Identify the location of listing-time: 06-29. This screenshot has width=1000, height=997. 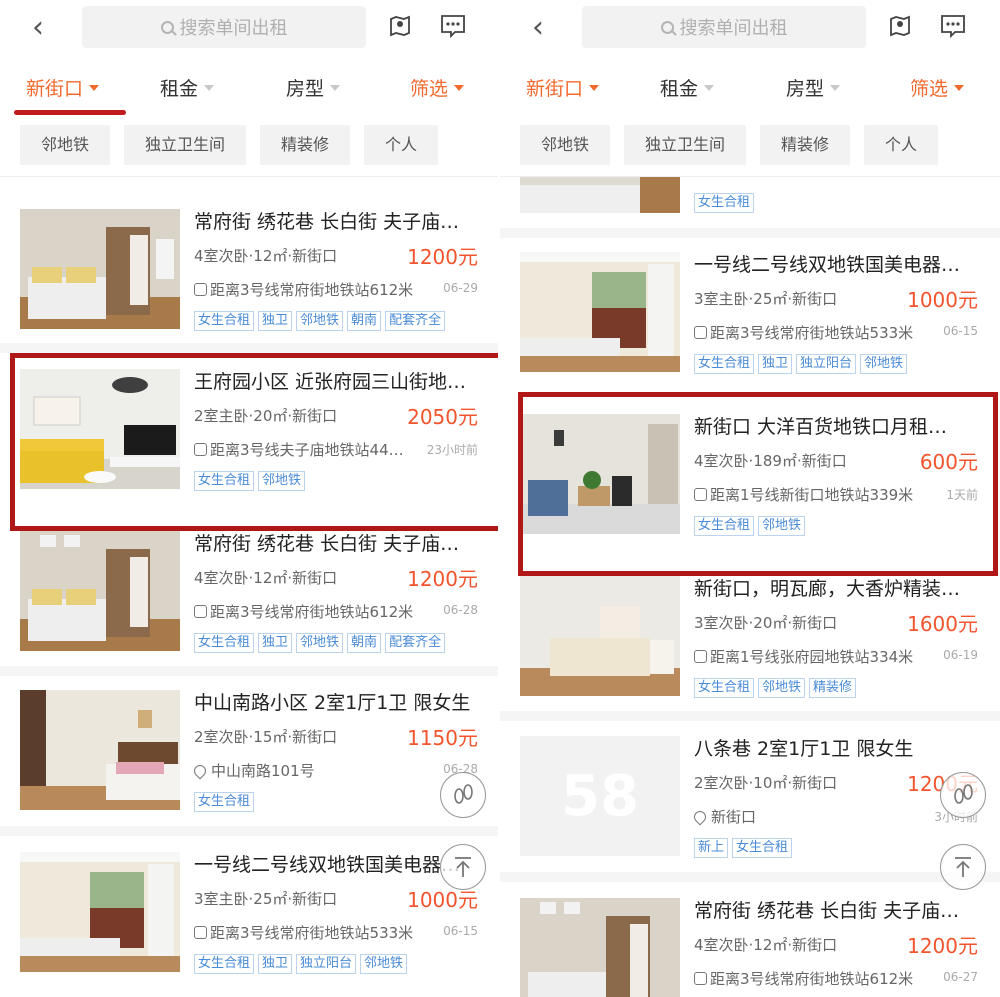
(460, 288).